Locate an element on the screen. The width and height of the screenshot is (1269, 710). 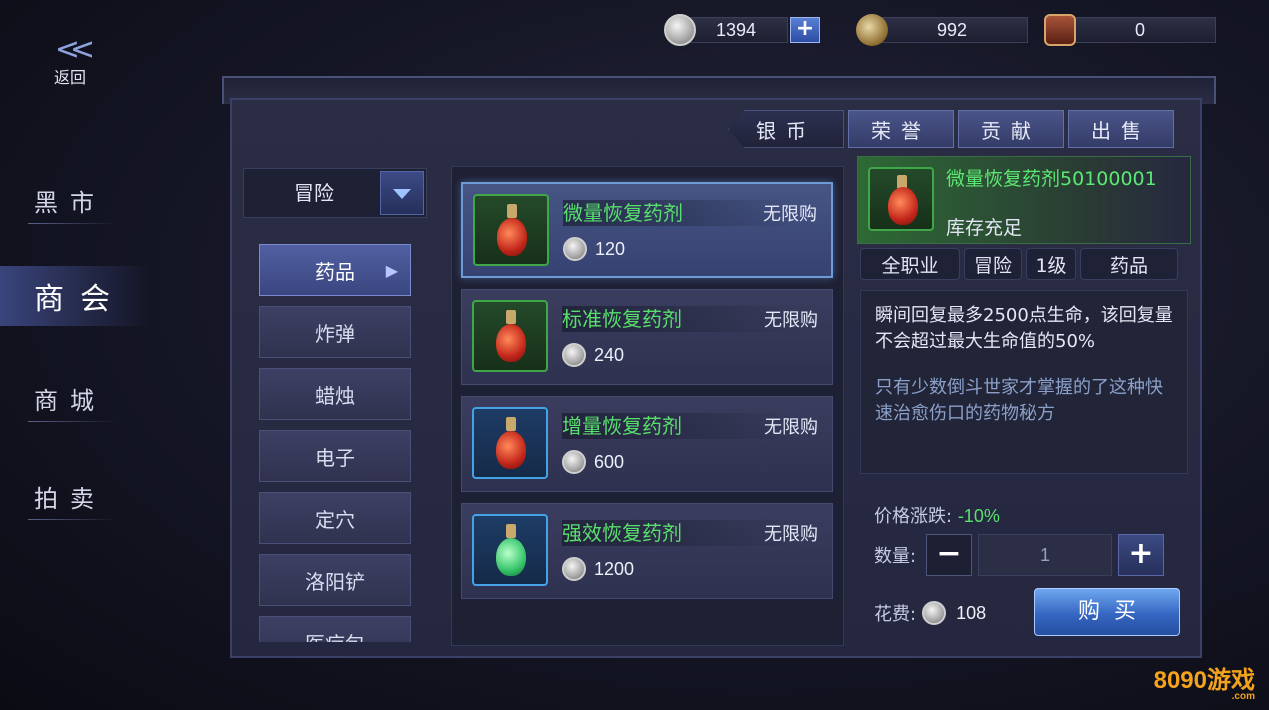
price-change-label: 价格涨跌: is located at coordinates (913, 516).